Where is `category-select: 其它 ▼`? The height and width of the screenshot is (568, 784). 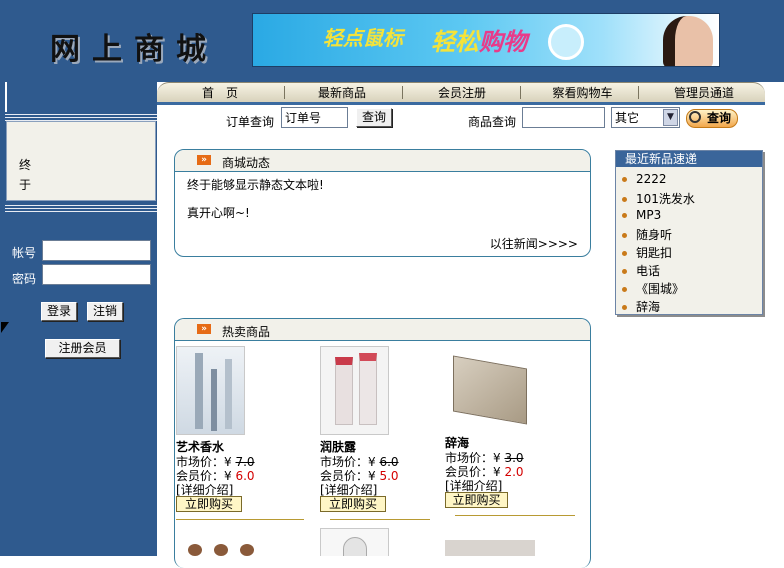
category-select: 其它 ▼ is located at coordinates (645, 117).